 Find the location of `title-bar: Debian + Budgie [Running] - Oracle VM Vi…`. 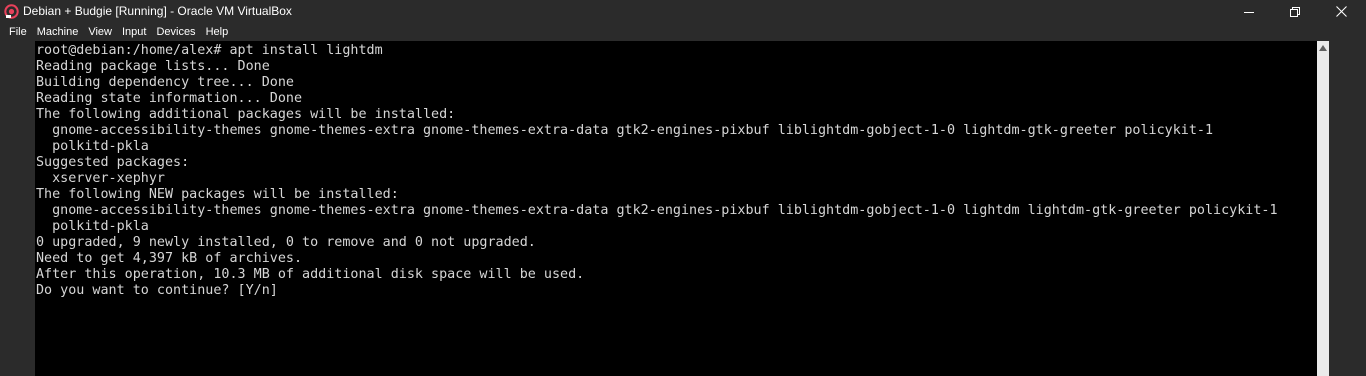

title-bar: Debian + Budgie [Running] - Oracle VM Vi… is located at coordinates (683, 11).